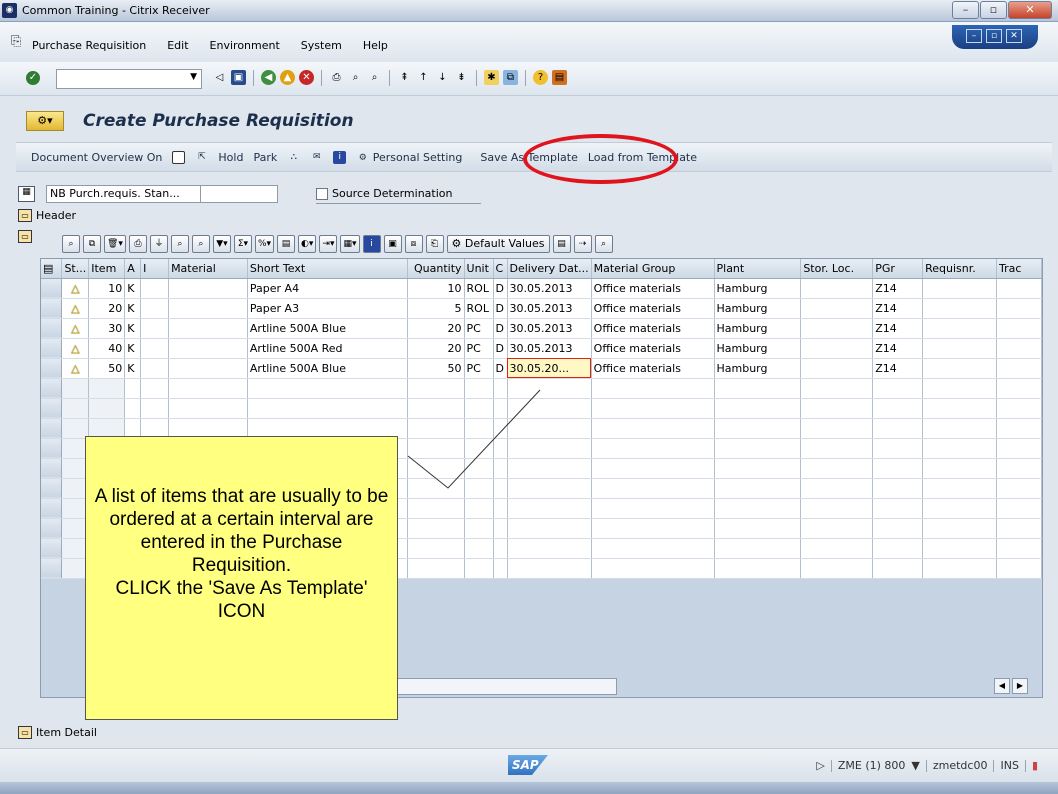  What do you see at coordinates (529, 788) in the screenshot?
I see `bottom-strip` at bounding box center [529, 788].